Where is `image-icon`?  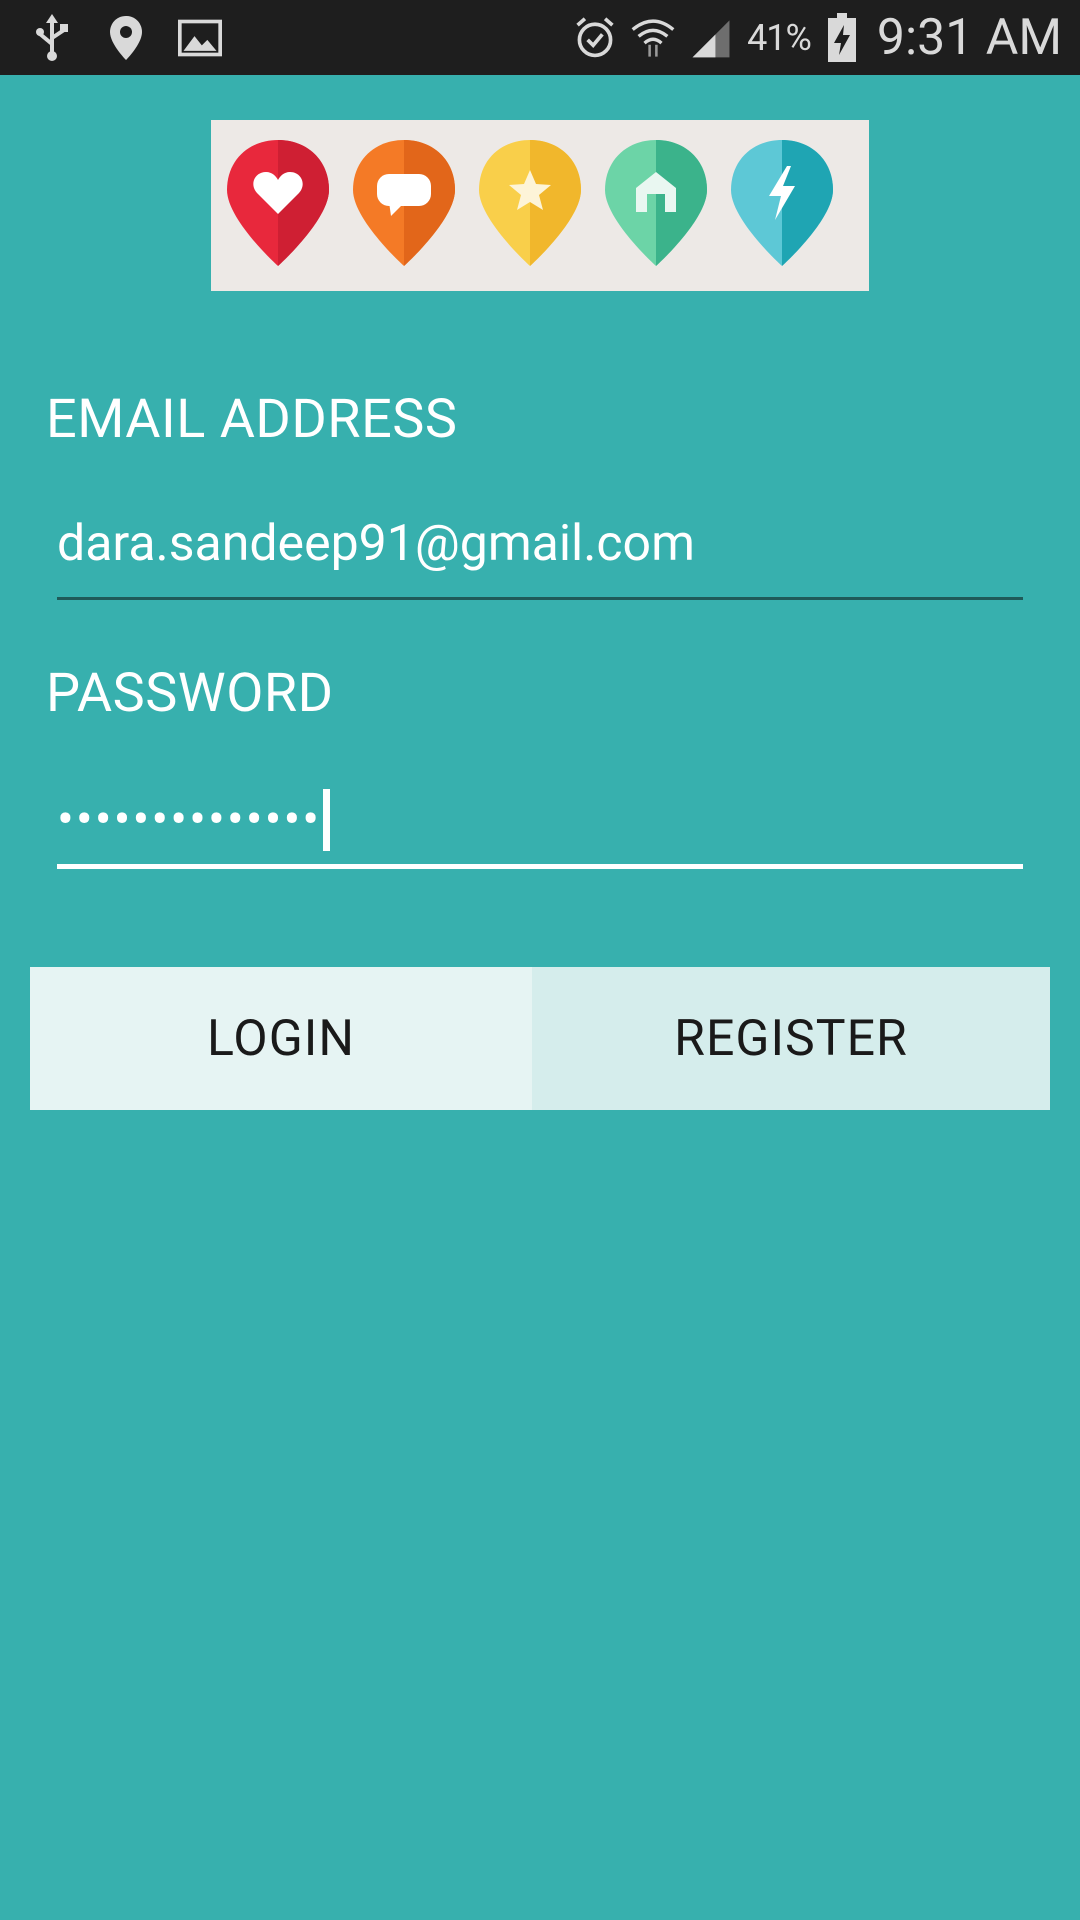 image-icon is located at coordinates (200, 38).